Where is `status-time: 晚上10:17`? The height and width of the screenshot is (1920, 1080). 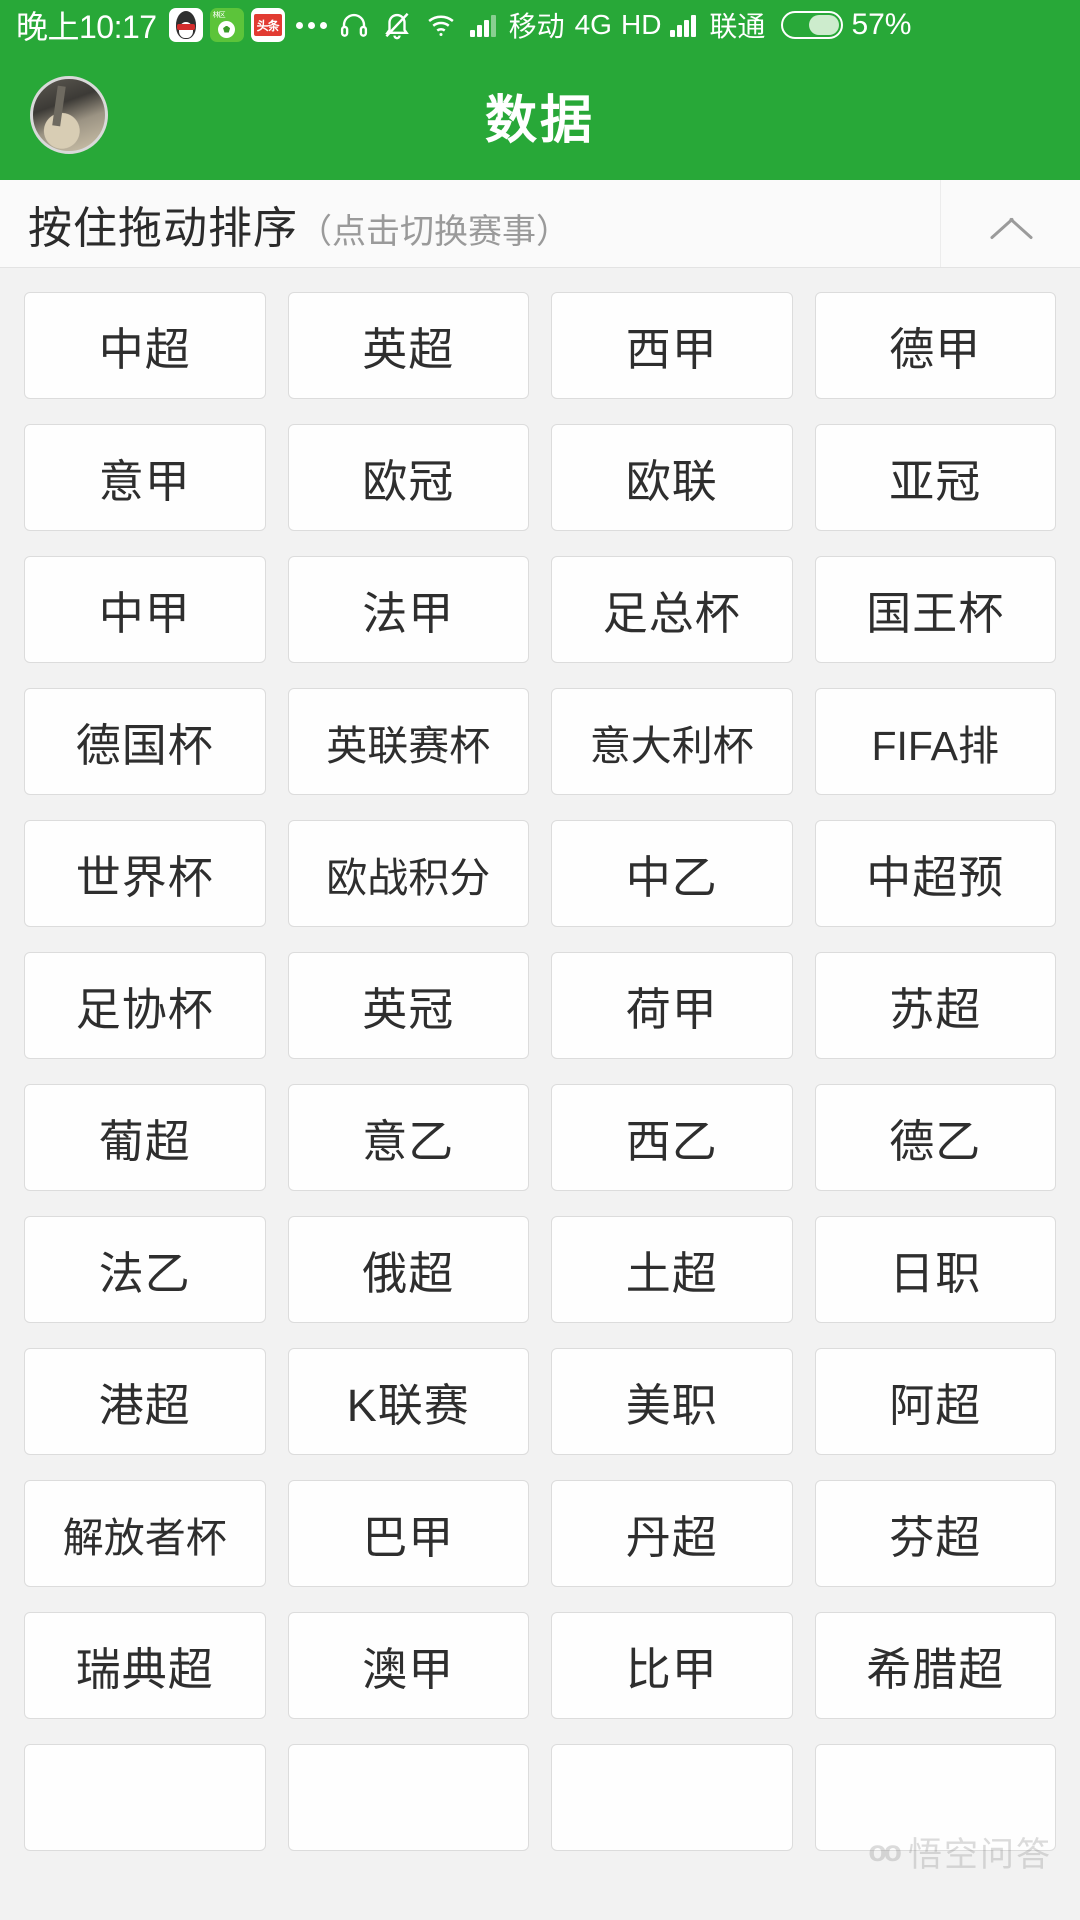 status-time: 晚上10:17 is located at coordinates (86, 27).